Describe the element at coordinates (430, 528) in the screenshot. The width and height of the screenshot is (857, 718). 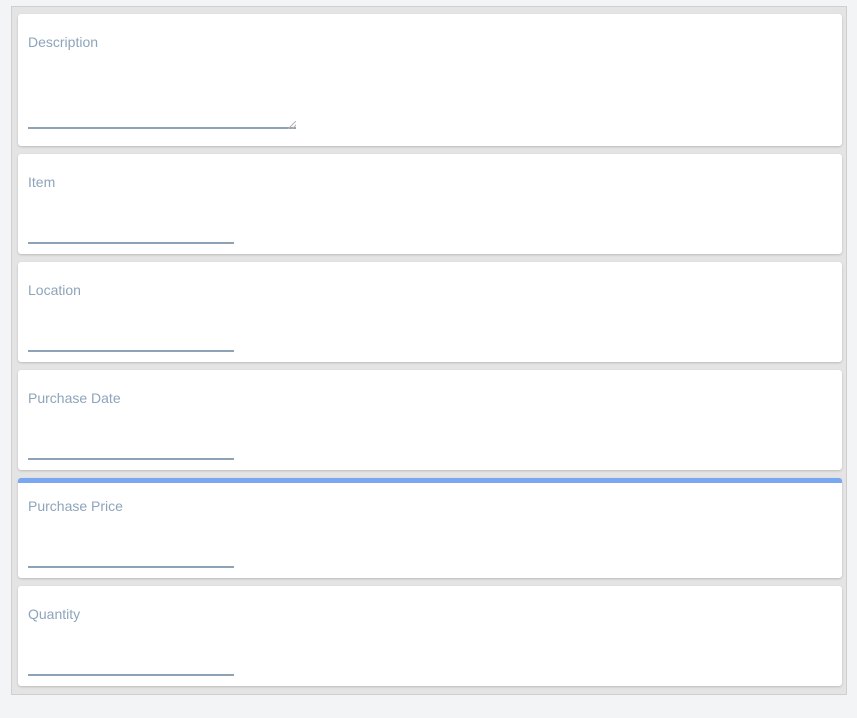
I see `purchase-price-field-card: Purchase Price` at that location.